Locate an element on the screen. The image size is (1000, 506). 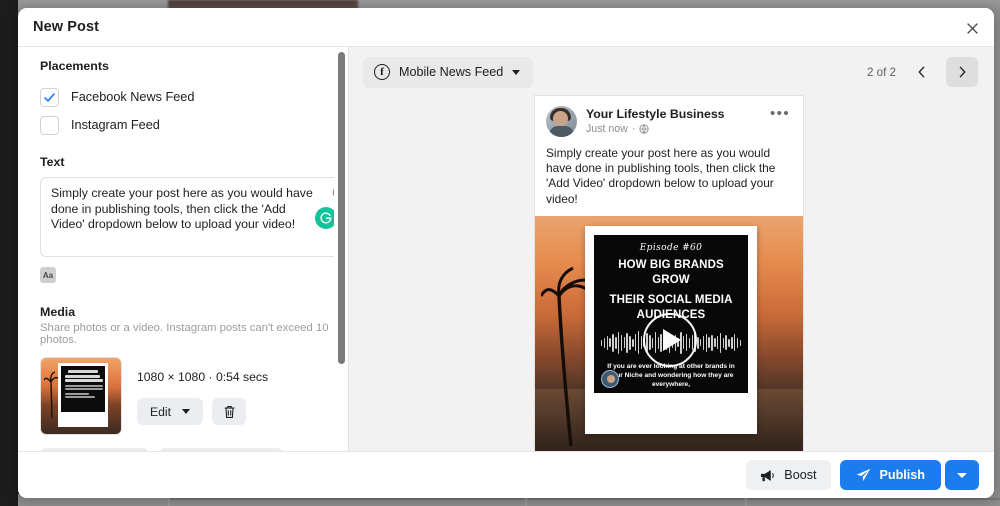
close-icon is located at coordinates (972, 28).